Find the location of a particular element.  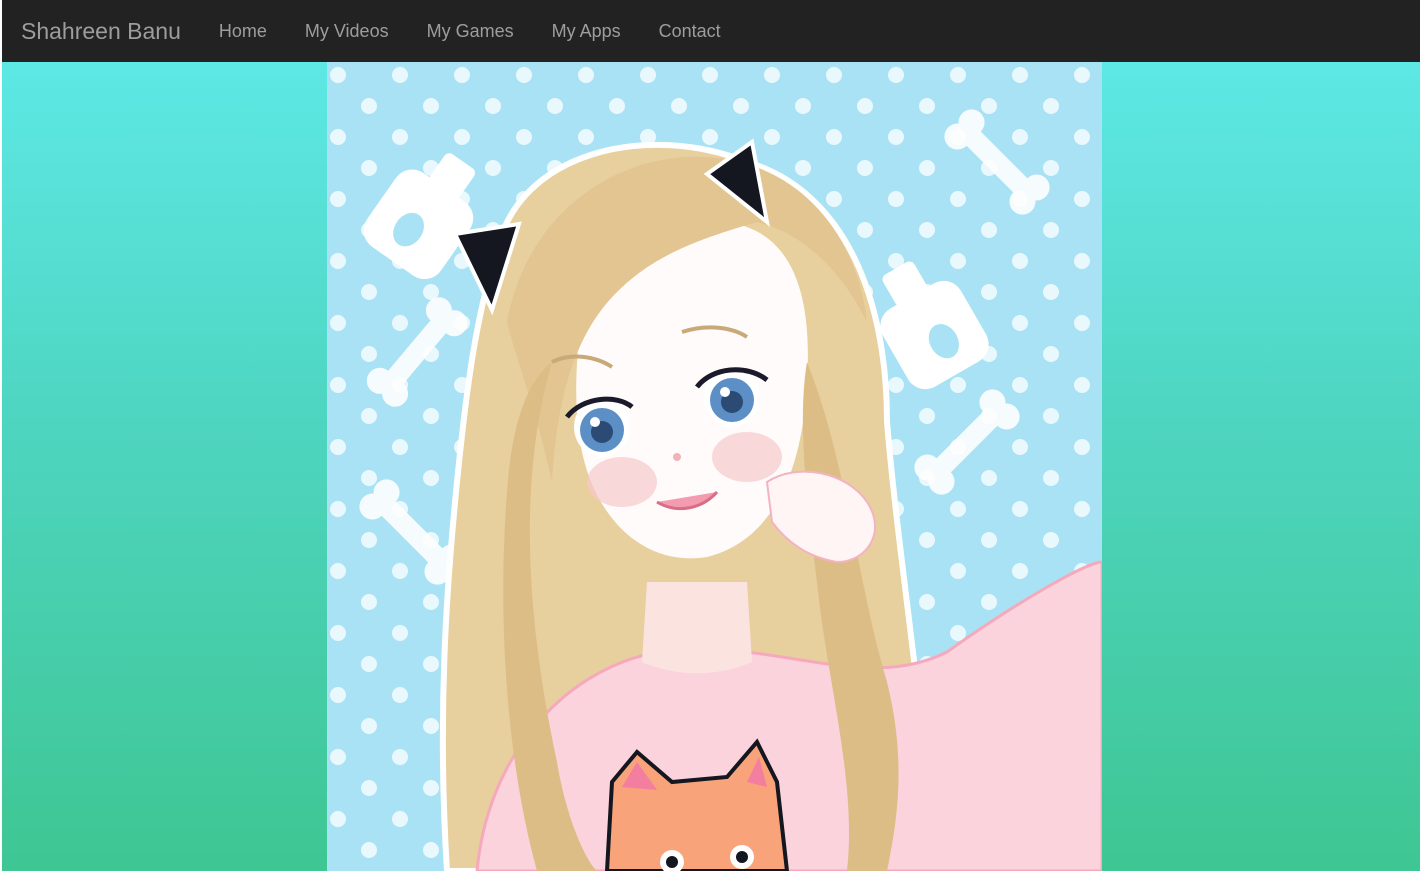

blush-right is located at coordinates (747, 457).